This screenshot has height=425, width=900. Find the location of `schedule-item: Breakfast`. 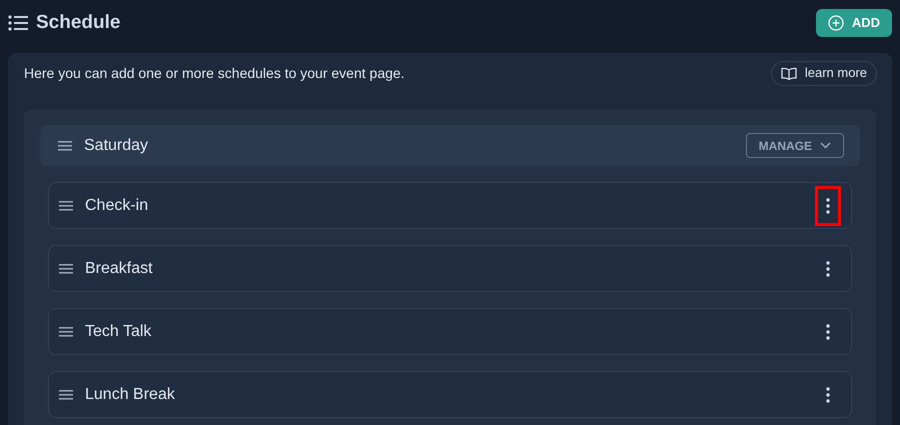

schedule-item: Breakfast is located at coordinates (450, 268).